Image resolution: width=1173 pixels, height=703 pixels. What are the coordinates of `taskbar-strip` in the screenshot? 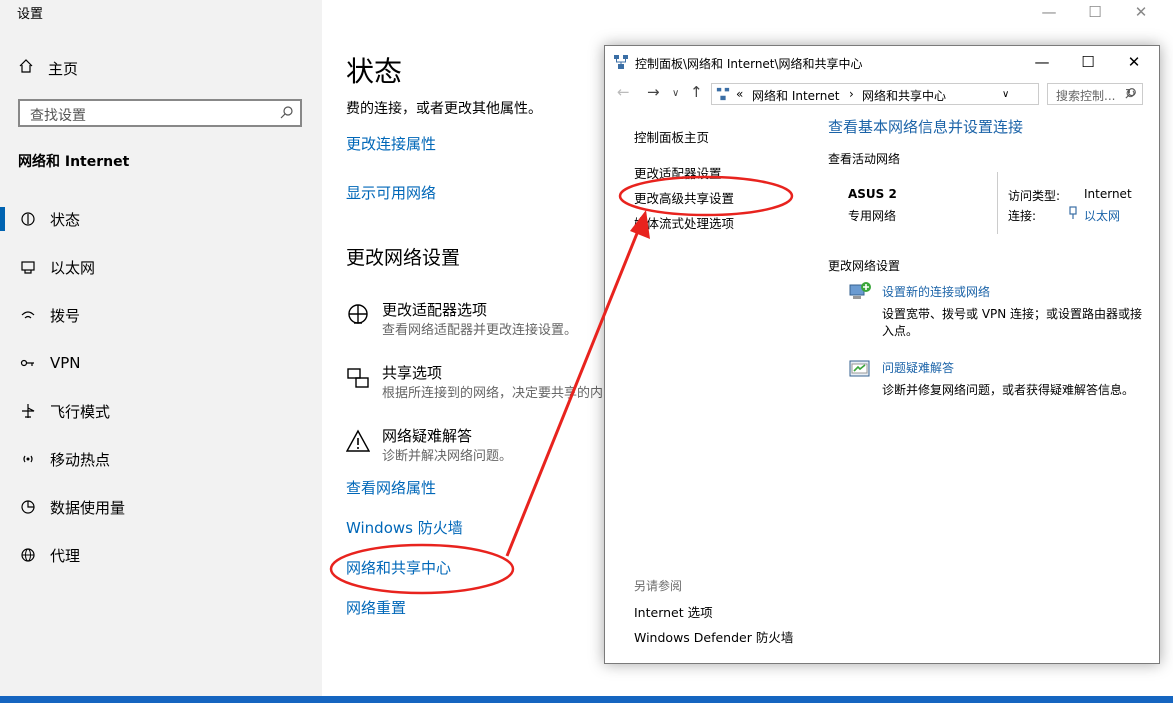 It's located at (586, 699).